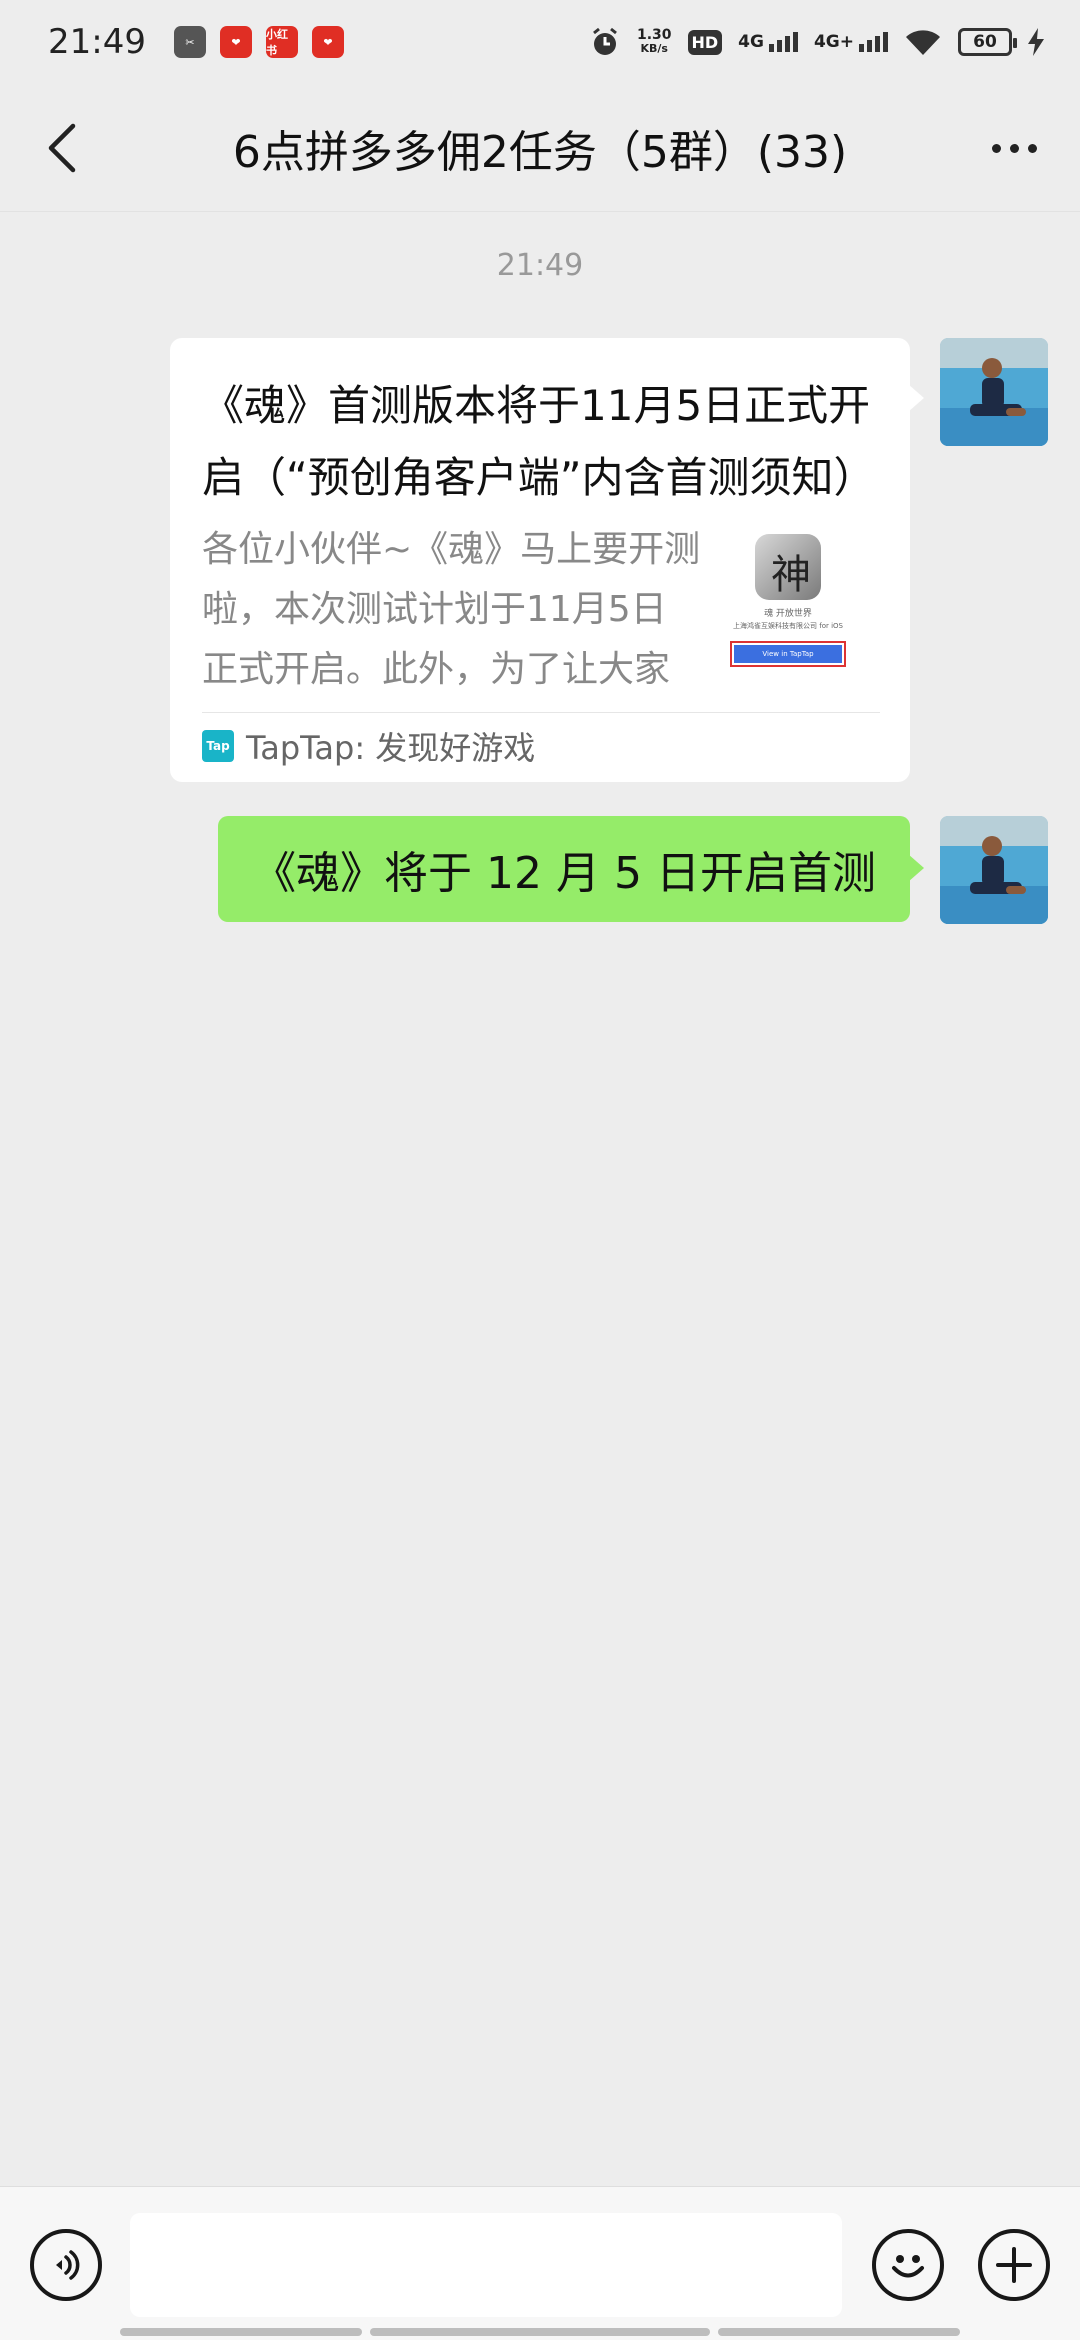  I want to click on more-functions-button, so click(1014, 2265).